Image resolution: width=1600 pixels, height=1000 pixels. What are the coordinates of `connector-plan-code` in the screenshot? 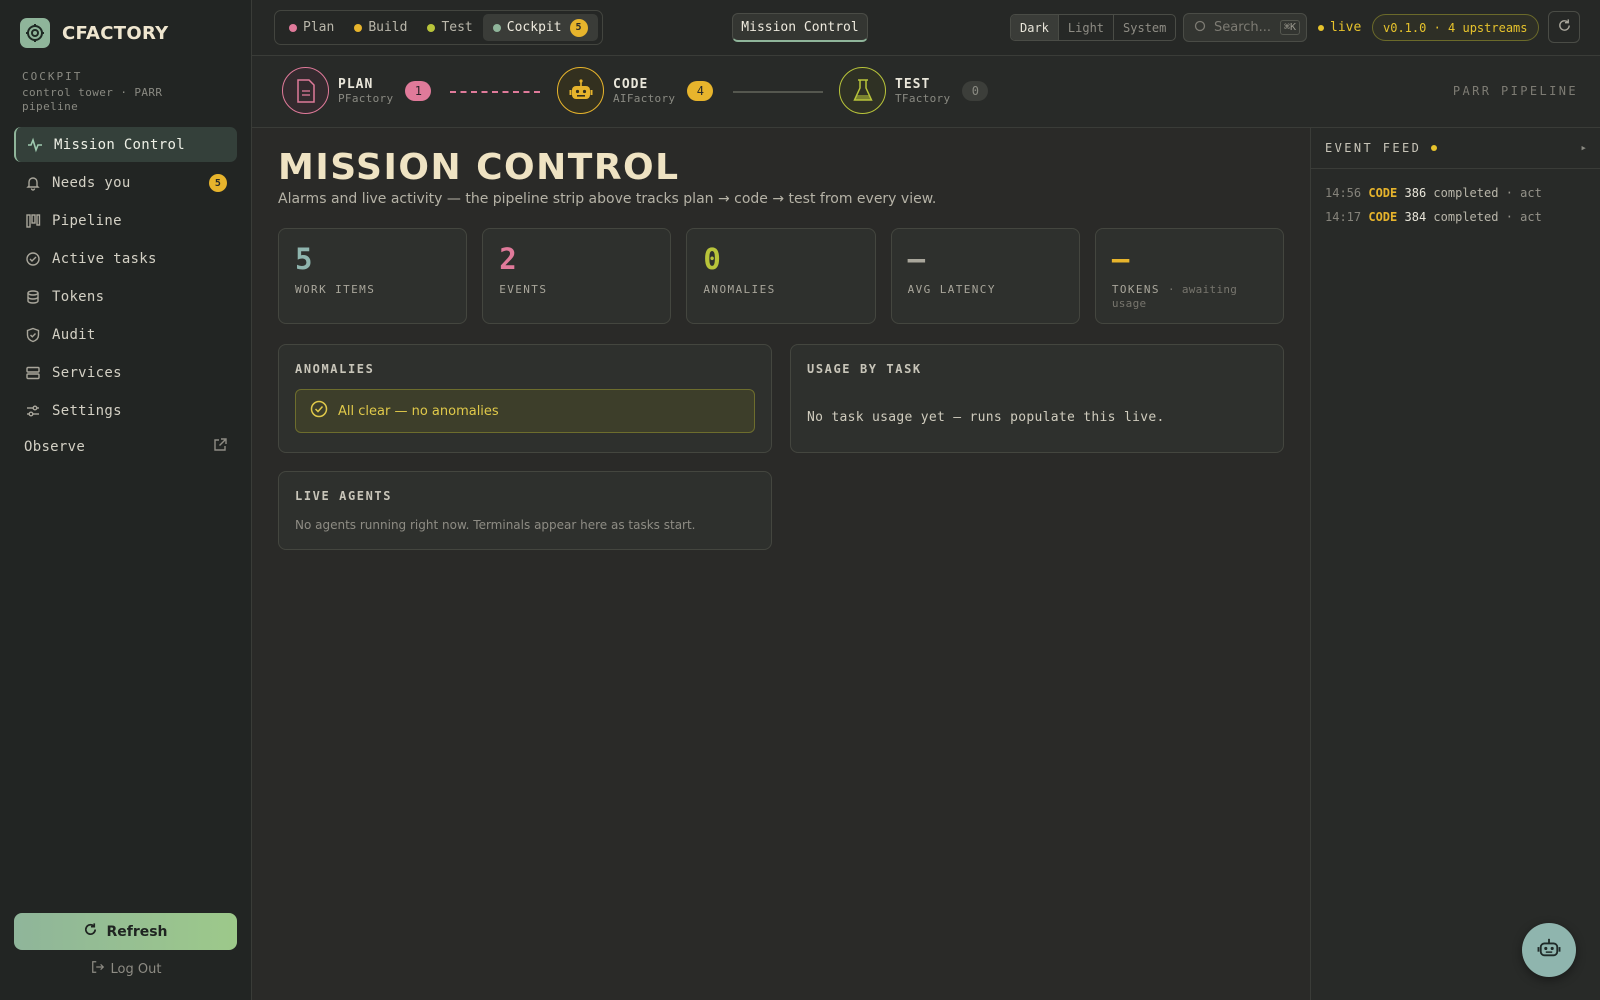 It's located at (495, 92).